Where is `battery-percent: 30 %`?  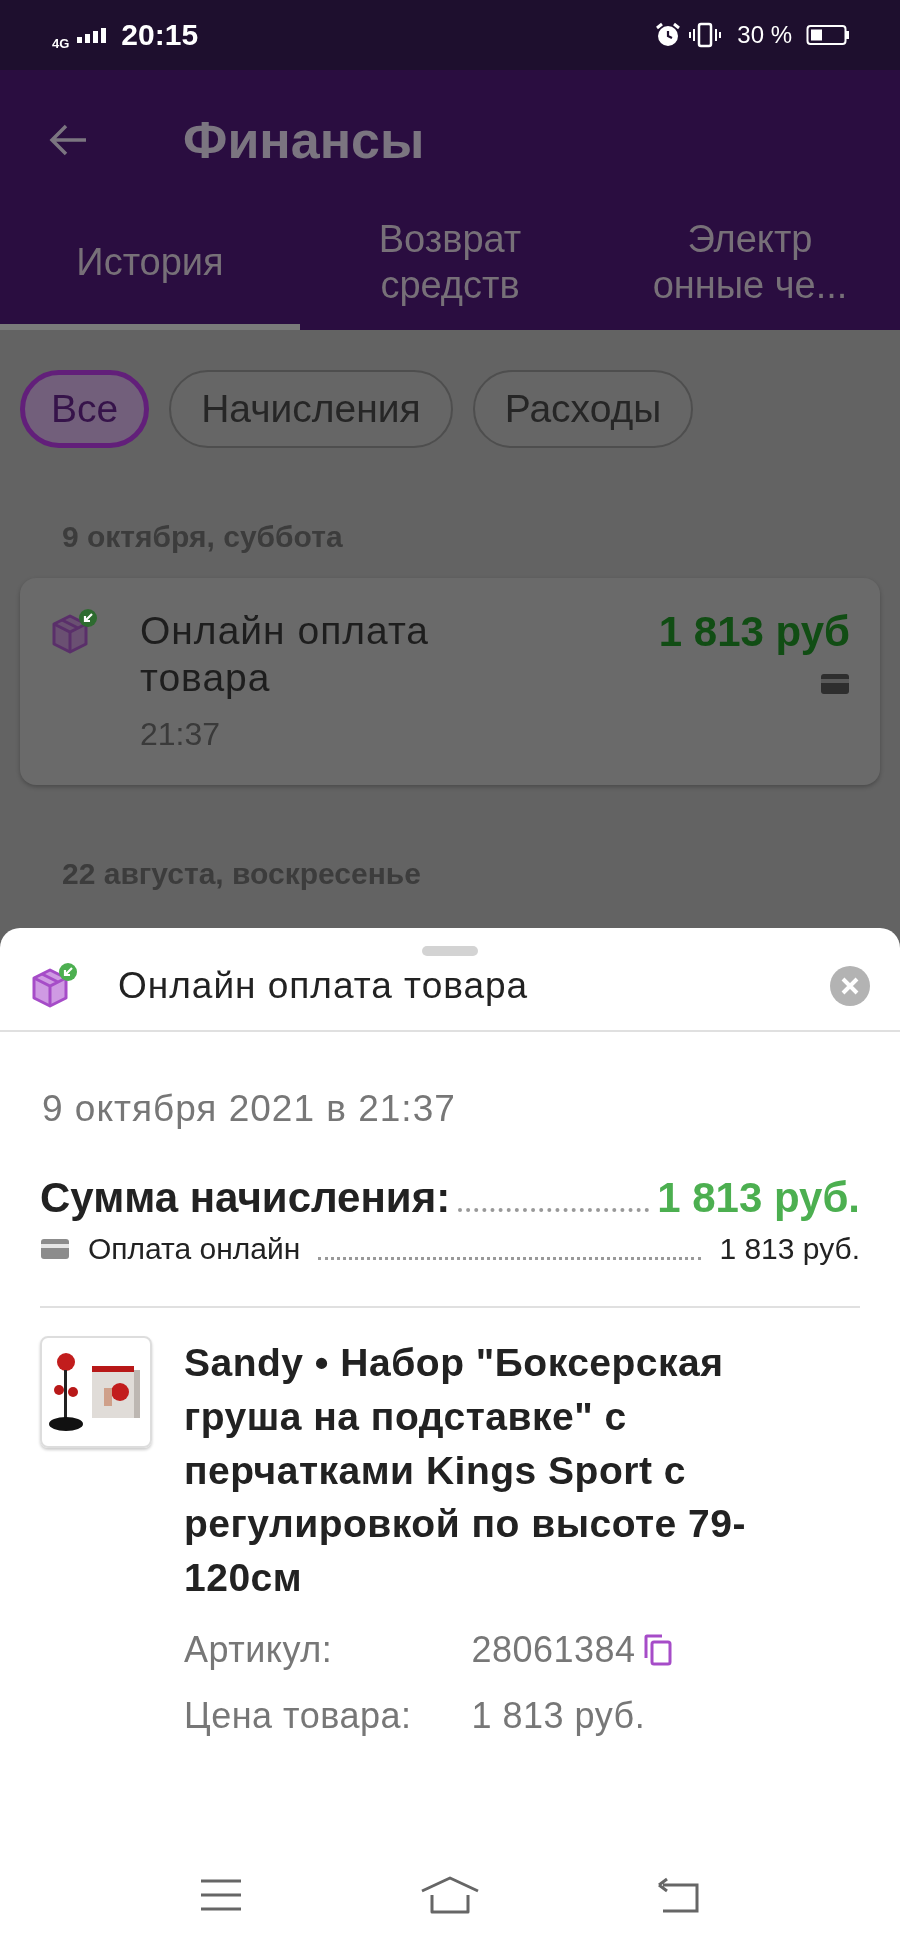 battery-percent: 30 % is located at coordinates (764, 35).